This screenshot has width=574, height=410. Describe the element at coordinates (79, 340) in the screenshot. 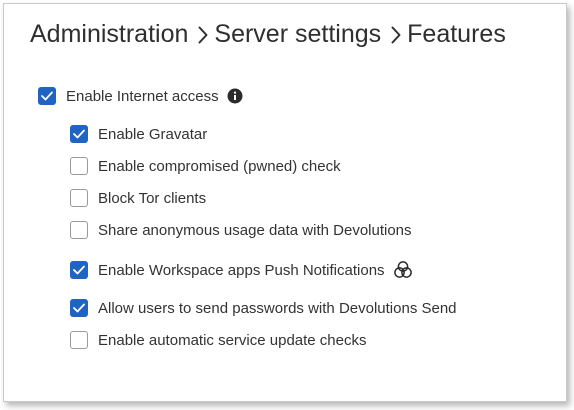

I see `checkbox-service-update-checks` at that location.